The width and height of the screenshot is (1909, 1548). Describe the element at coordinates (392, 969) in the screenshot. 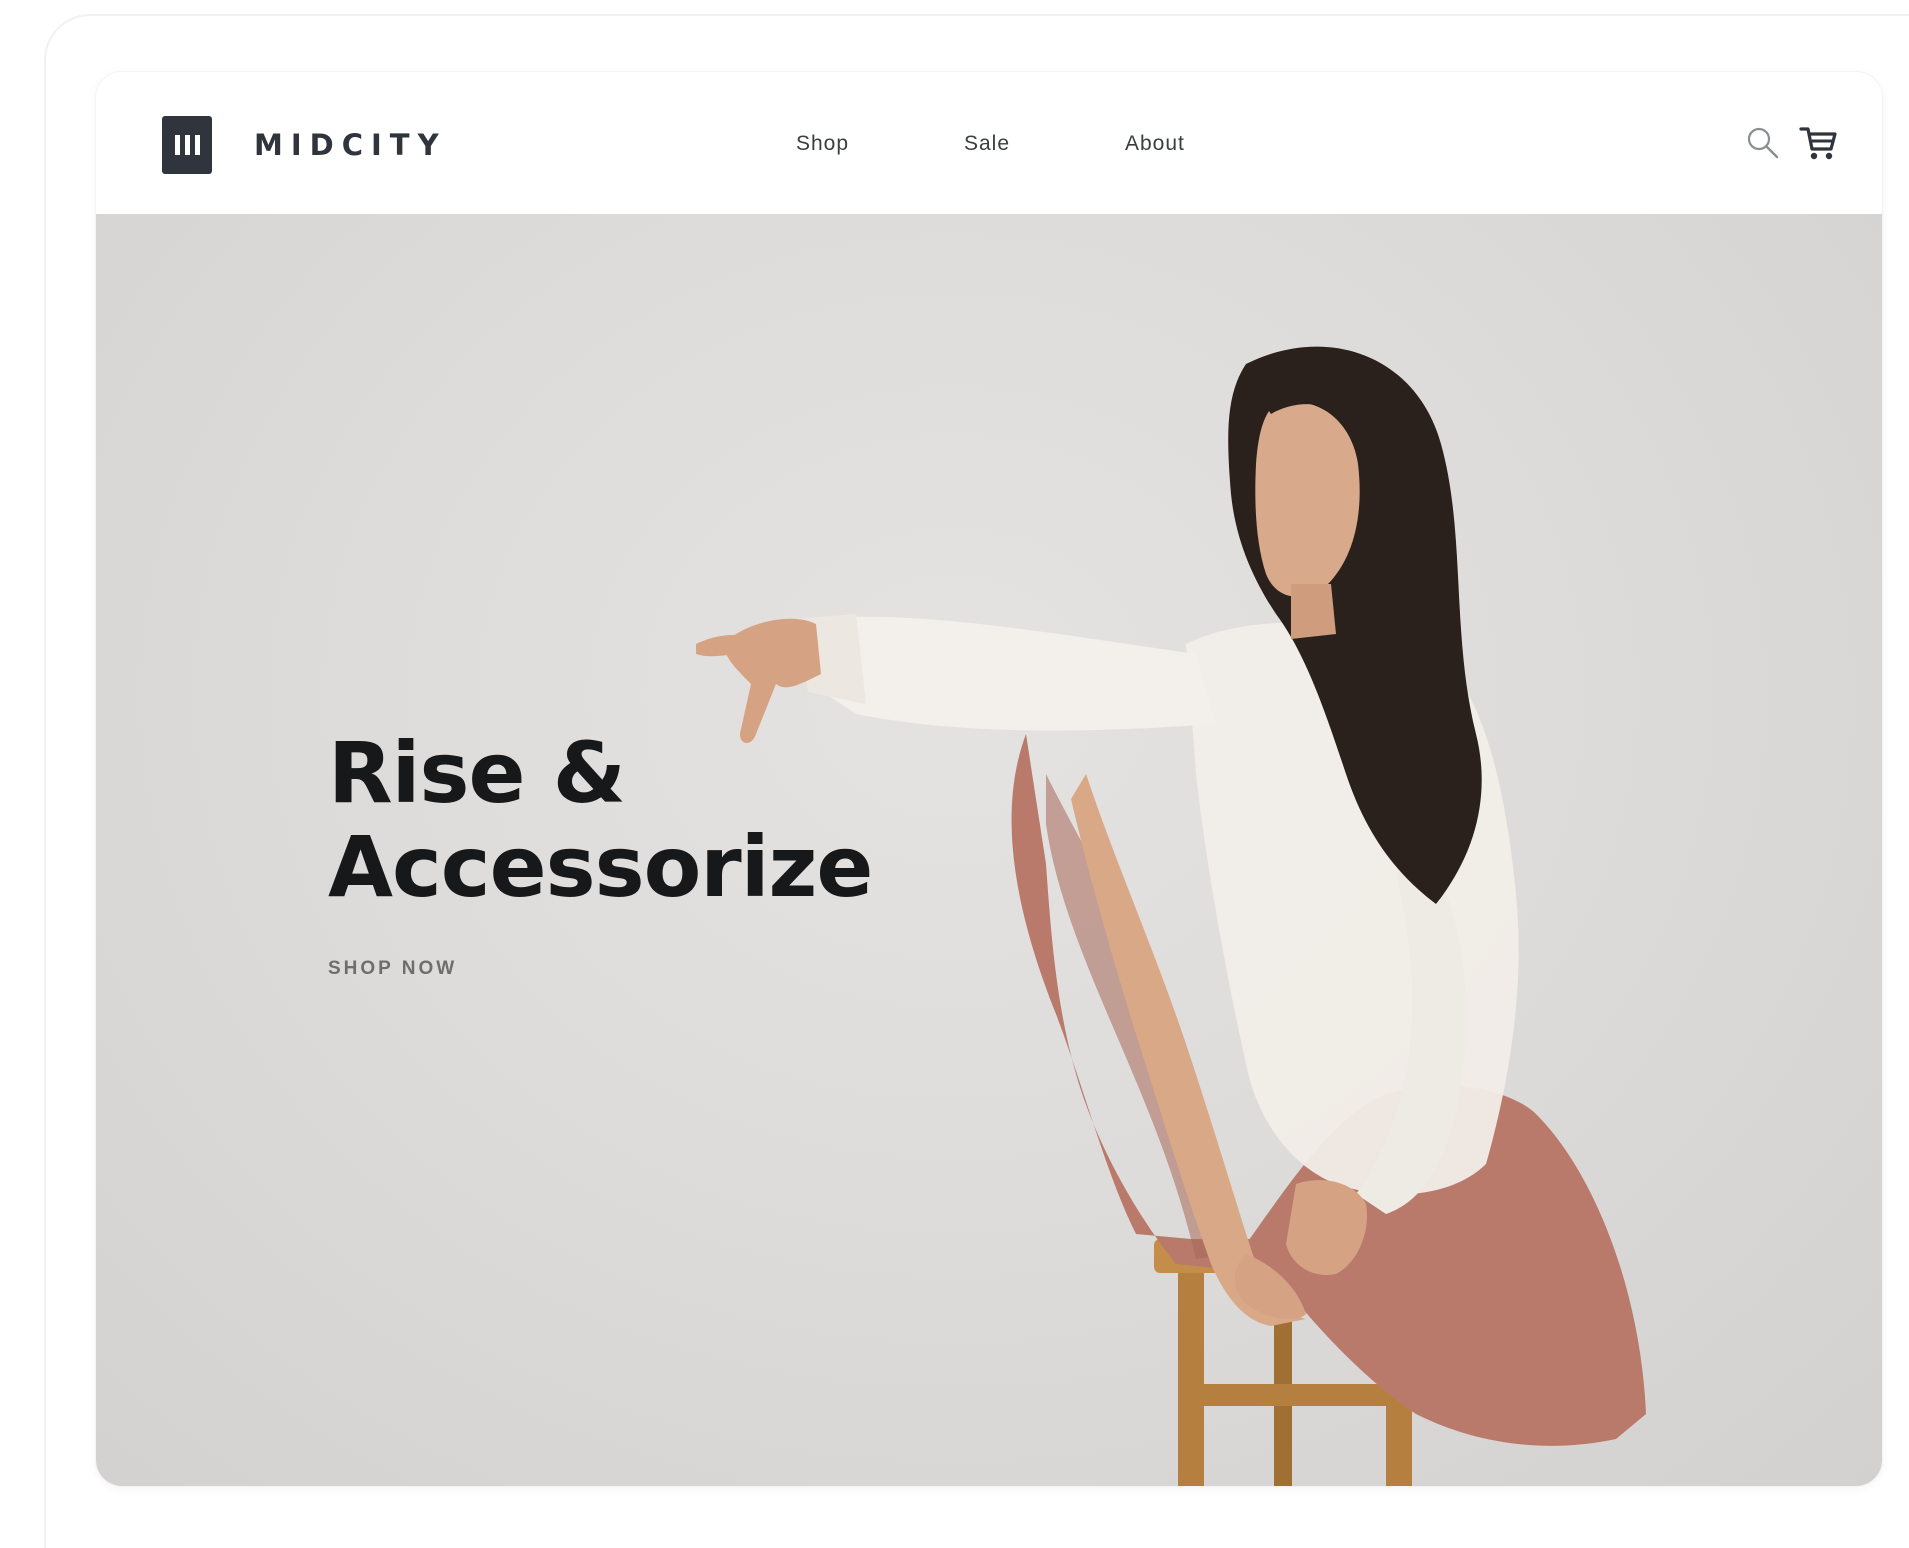

I see `shop-now-link: SHOP NOW` at that location.